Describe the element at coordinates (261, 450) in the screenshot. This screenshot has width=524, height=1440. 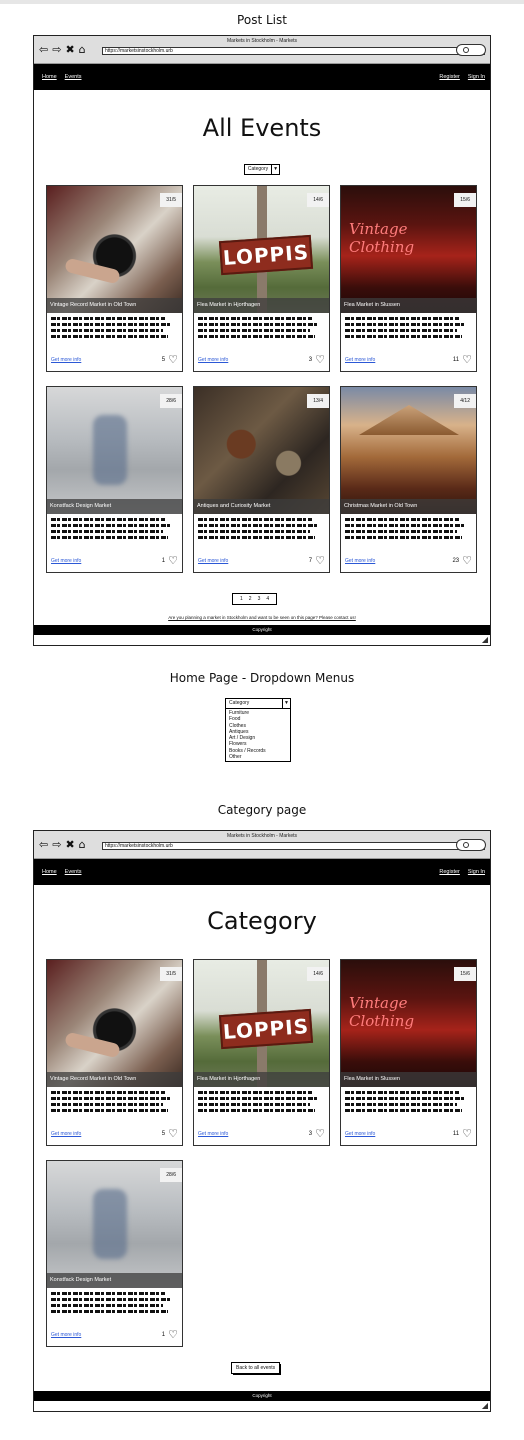
I see `event-image: 13/4 Antiques and Curiosity Market` at that location.